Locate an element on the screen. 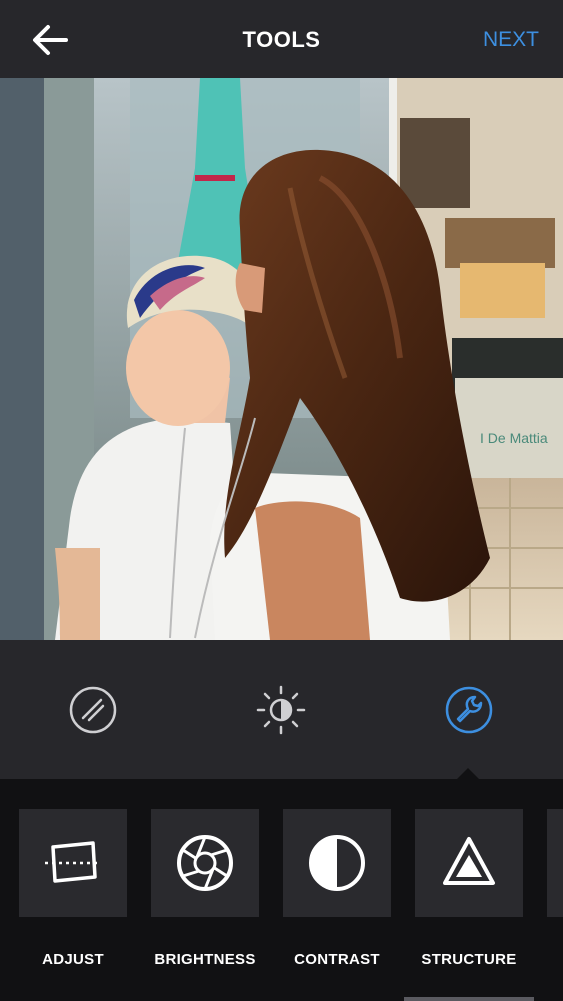 The height and width of the screenshot is (1001, 563). tool-brightness: BRIGHTNESS is located at coordinates (205, 888).